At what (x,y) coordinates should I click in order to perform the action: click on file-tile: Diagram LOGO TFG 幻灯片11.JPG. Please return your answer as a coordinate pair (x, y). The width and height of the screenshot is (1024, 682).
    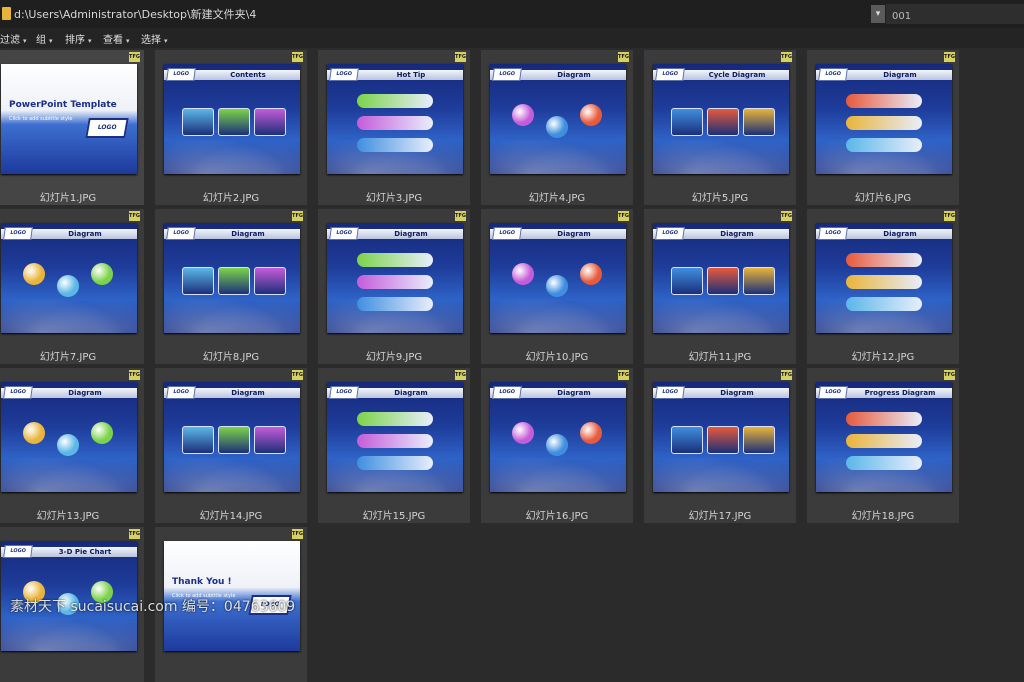
    Looking at the image, I should click on (720, 286).